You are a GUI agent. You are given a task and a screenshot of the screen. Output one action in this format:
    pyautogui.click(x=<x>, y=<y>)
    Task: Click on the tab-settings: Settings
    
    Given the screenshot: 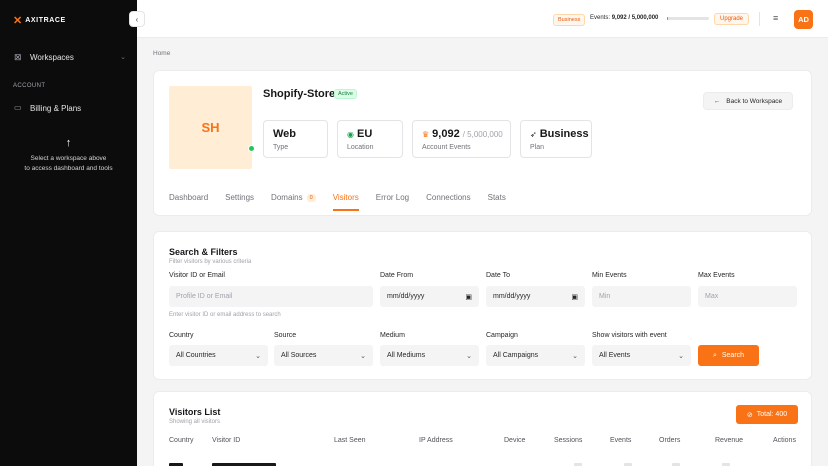 What is the action you would take?
    pyautogui.click(x=239, y=202)
    